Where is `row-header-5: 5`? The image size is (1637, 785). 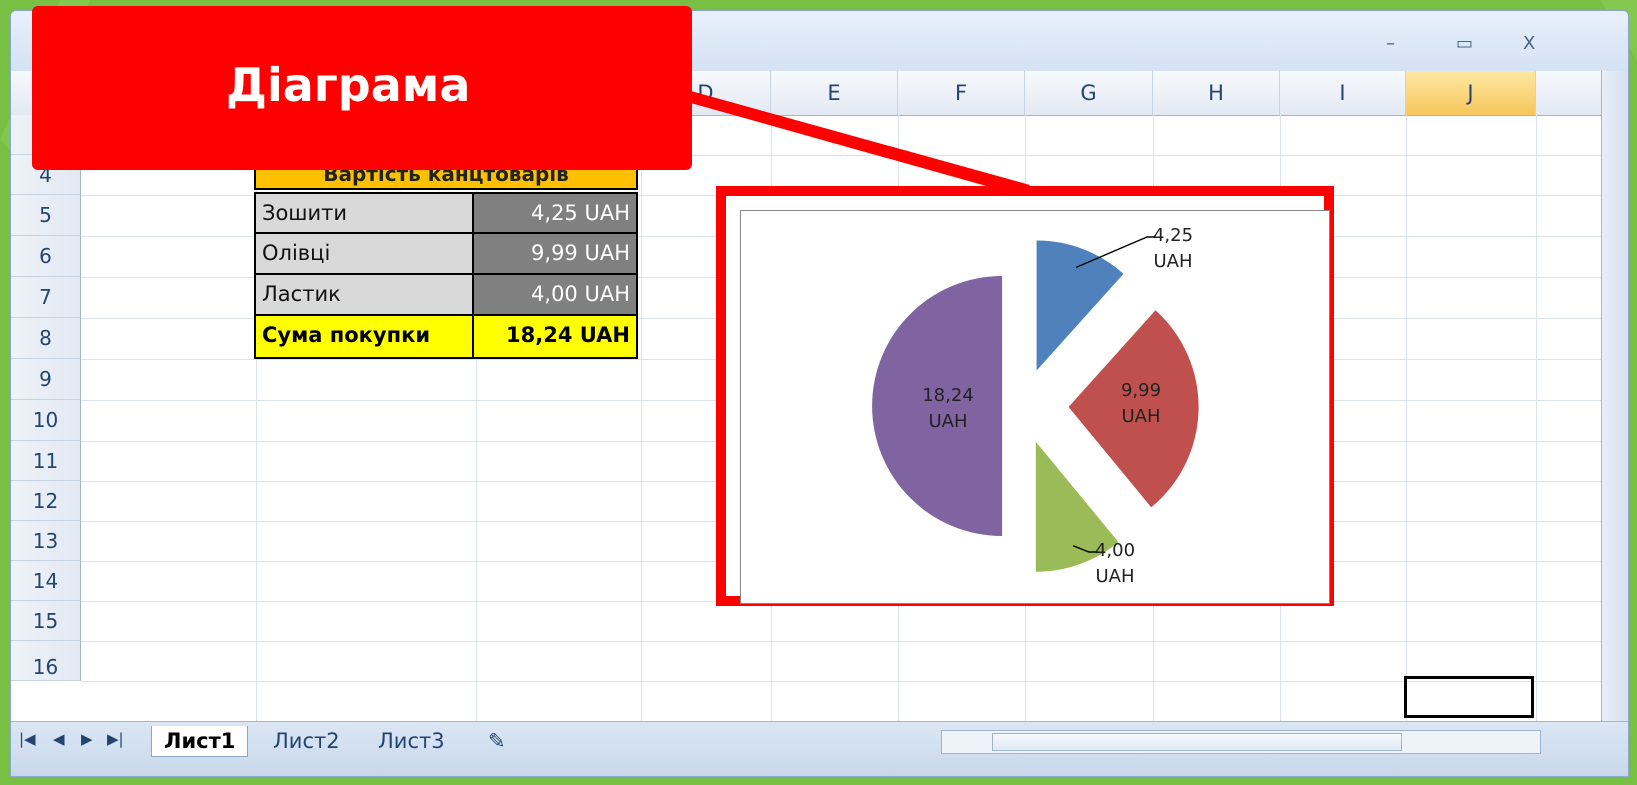
row-header-5: 5 is located at coordinates (46, 215).